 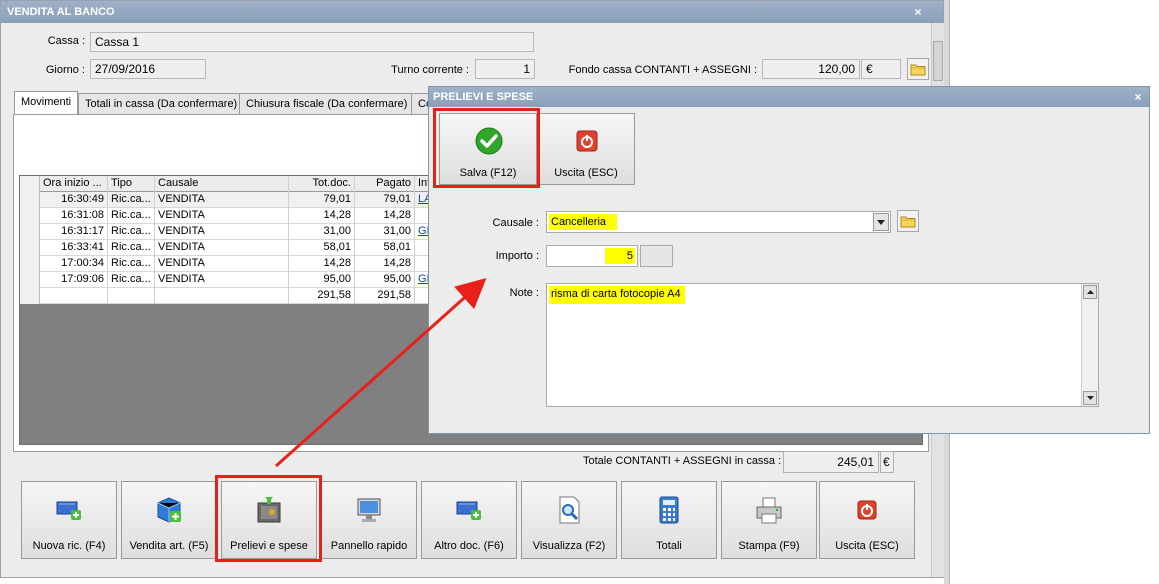 What do you see at coordinates (74, 248) in the screenshot?
I see `cell-ora: 16:33:41` at bounding box center [74, 248].